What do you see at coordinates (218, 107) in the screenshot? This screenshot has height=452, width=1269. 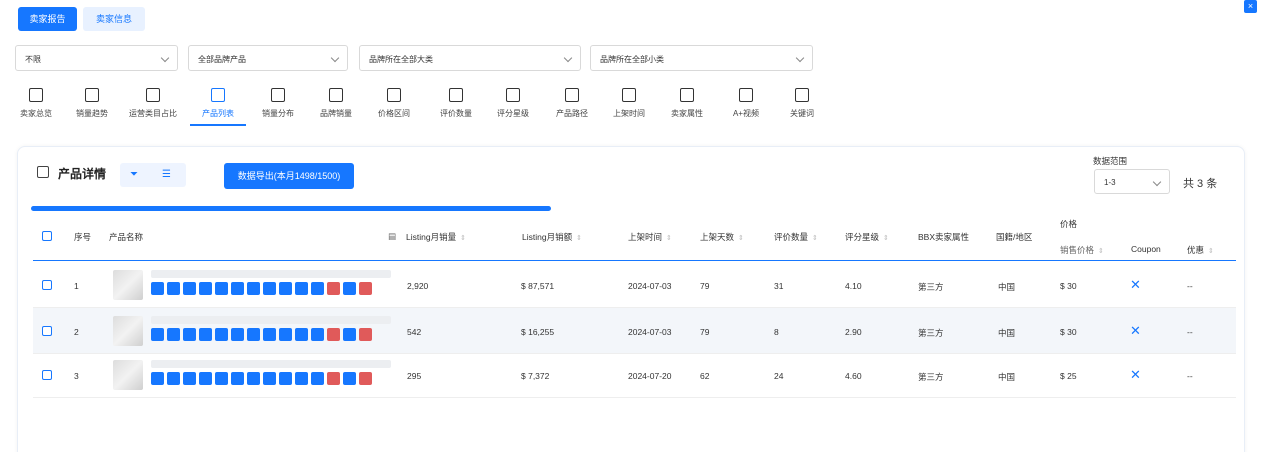 I see `nav-item-3: 产品列表` at bounding box center [218, 107].